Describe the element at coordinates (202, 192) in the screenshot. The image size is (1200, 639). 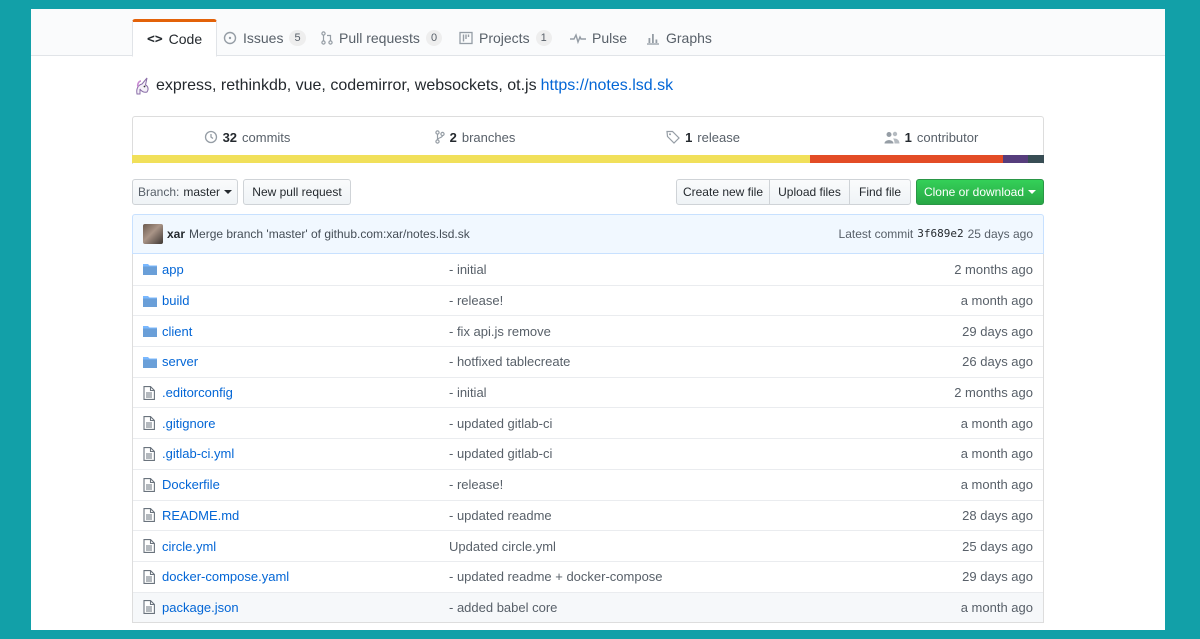
I see `branch-name: master` at that location.